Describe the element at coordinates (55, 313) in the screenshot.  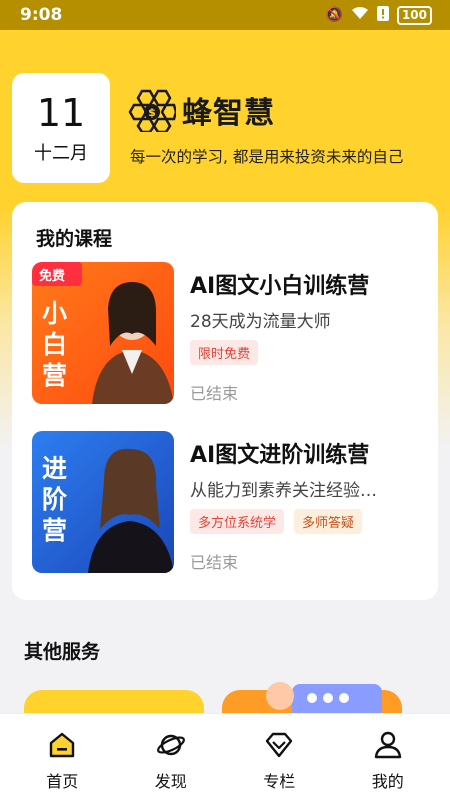
I see `thumb-char: 小` at that location.